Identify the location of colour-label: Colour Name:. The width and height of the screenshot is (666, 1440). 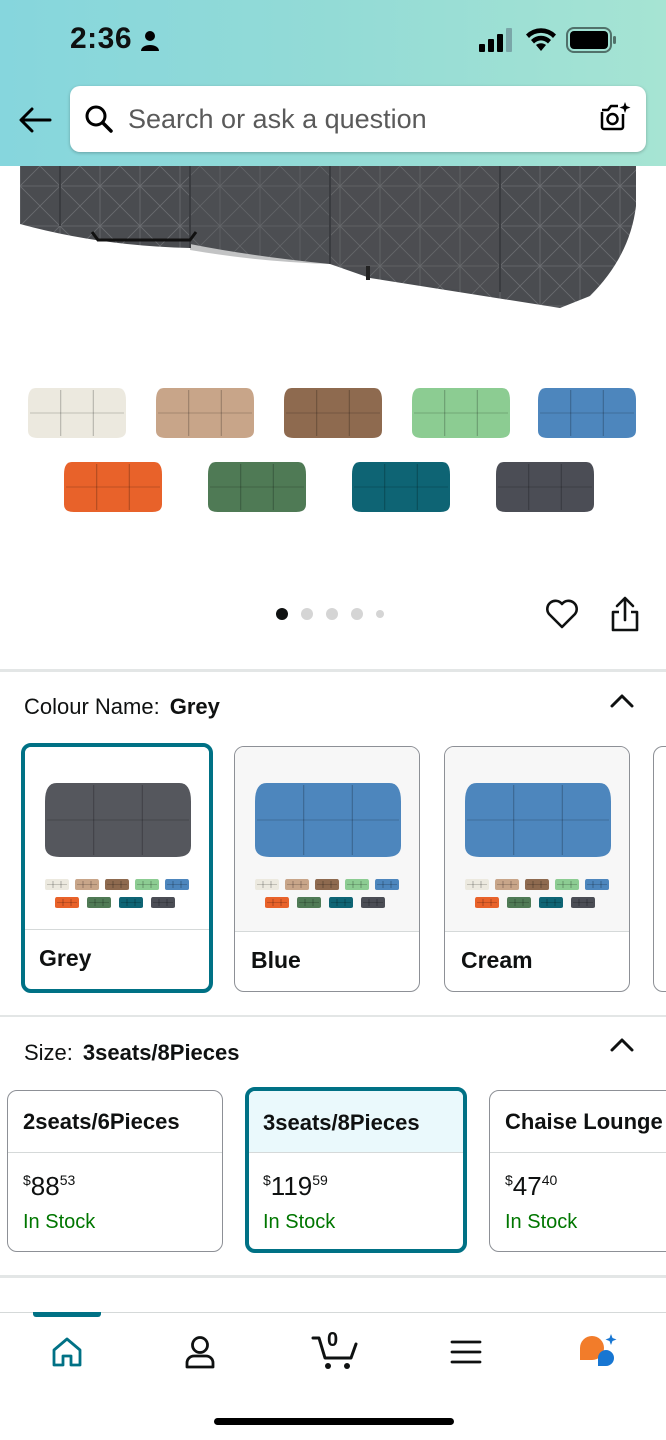
(92, 706).